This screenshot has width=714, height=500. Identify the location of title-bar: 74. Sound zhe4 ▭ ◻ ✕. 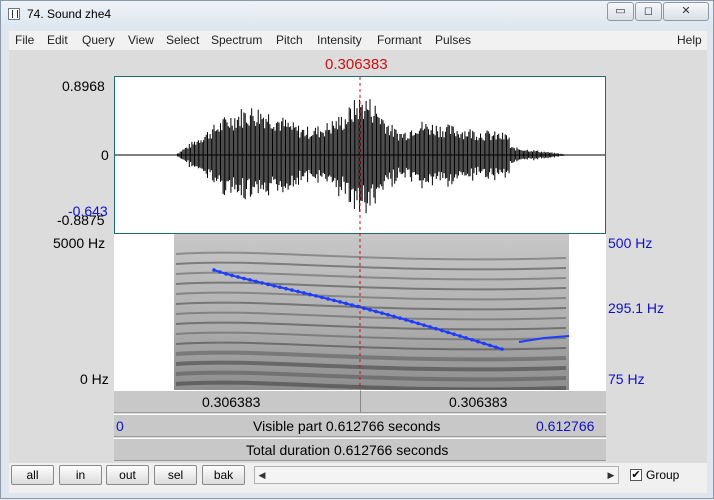
(357, 14).